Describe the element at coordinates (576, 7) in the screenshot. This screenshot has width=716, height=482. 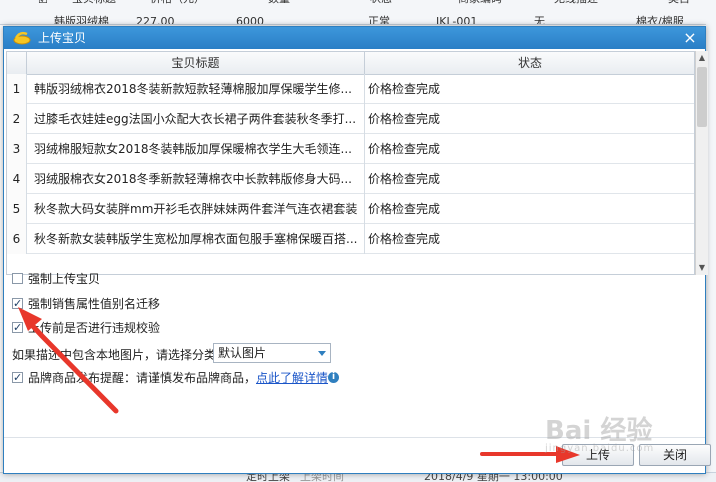
I see `bg-header-cell: 无线描述` at that location.